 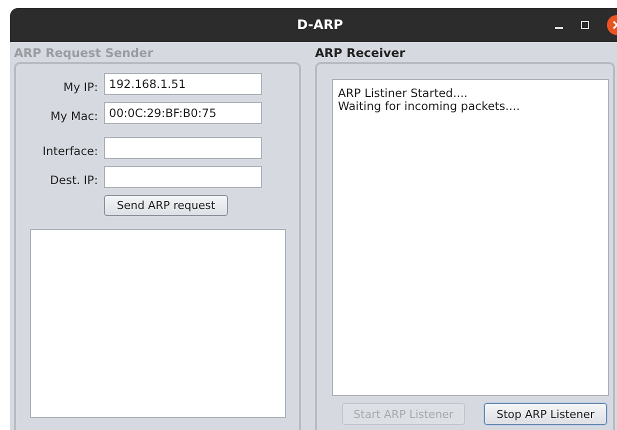 What do you see at coordinates (320, 25) in the screenshot?
I see `window-title: D-ARP` at bounding box center [320, 25].